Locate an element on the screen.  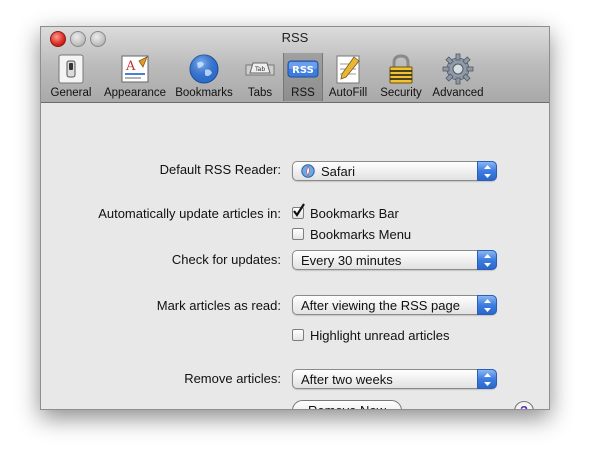
toolbar-bookmarks: Bookmarks is located at coordinates (204, 77).